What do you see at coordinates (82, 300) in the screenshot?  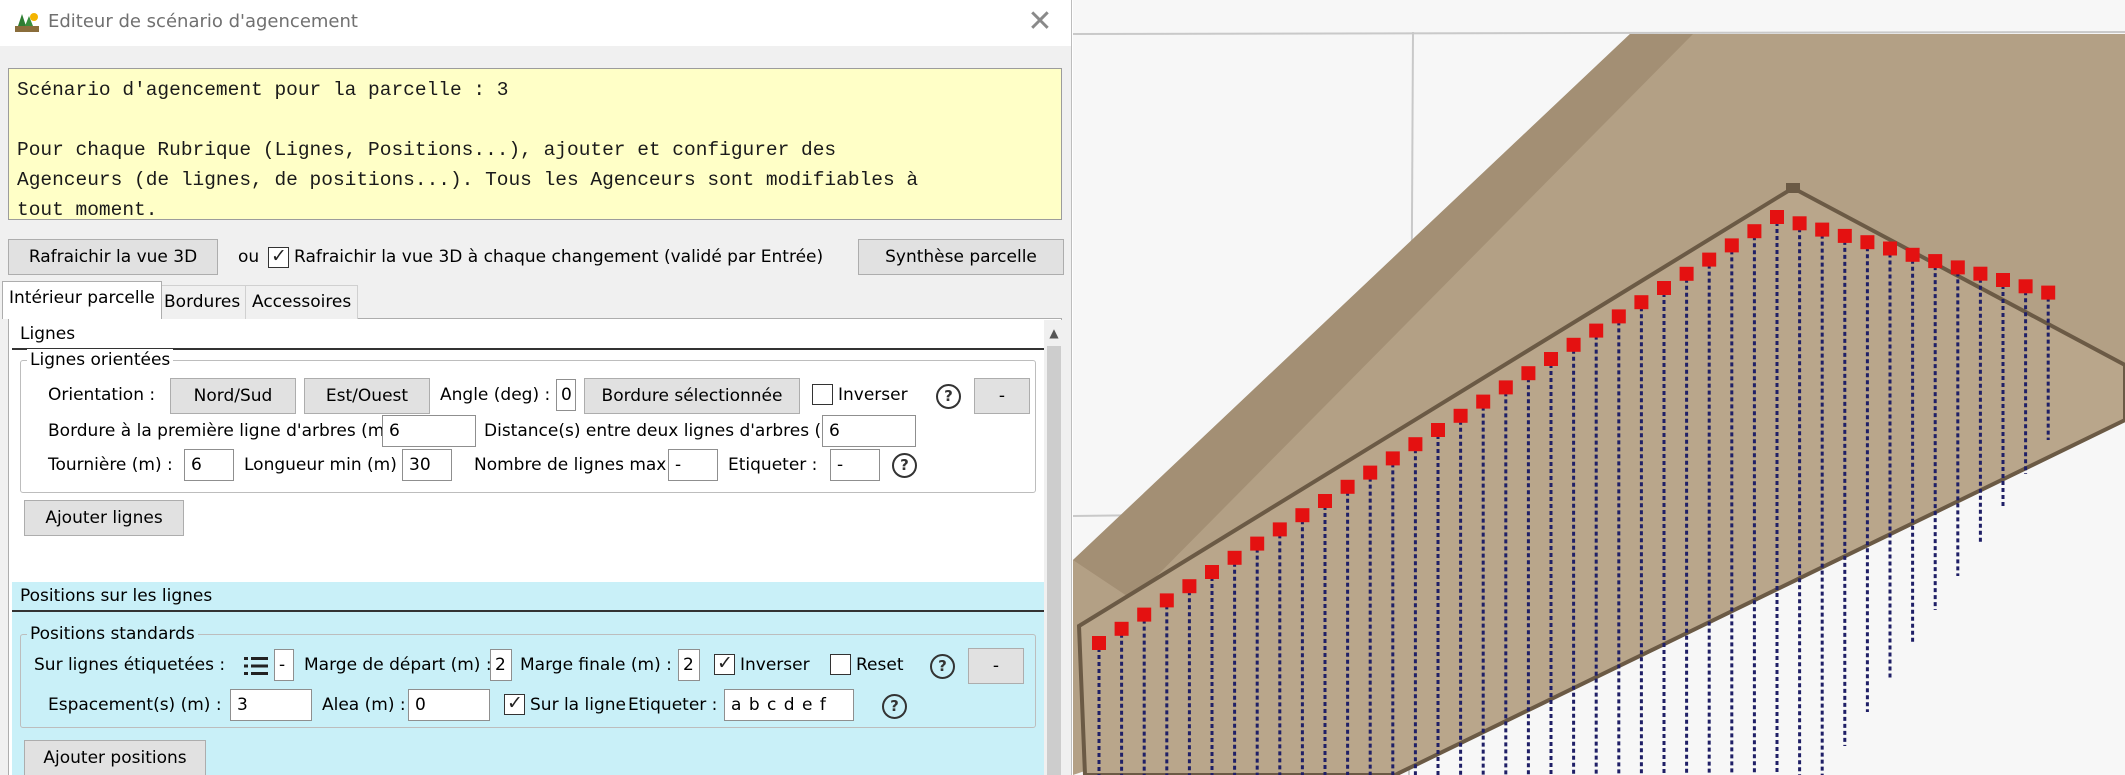 I see `tab-interieur-parcelle: Intérieur parcelle` at bounding box center [82, 300].